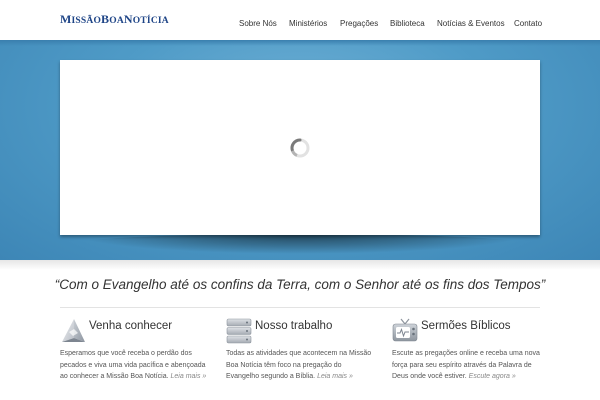  I want to click on divider, so click(300, 307).